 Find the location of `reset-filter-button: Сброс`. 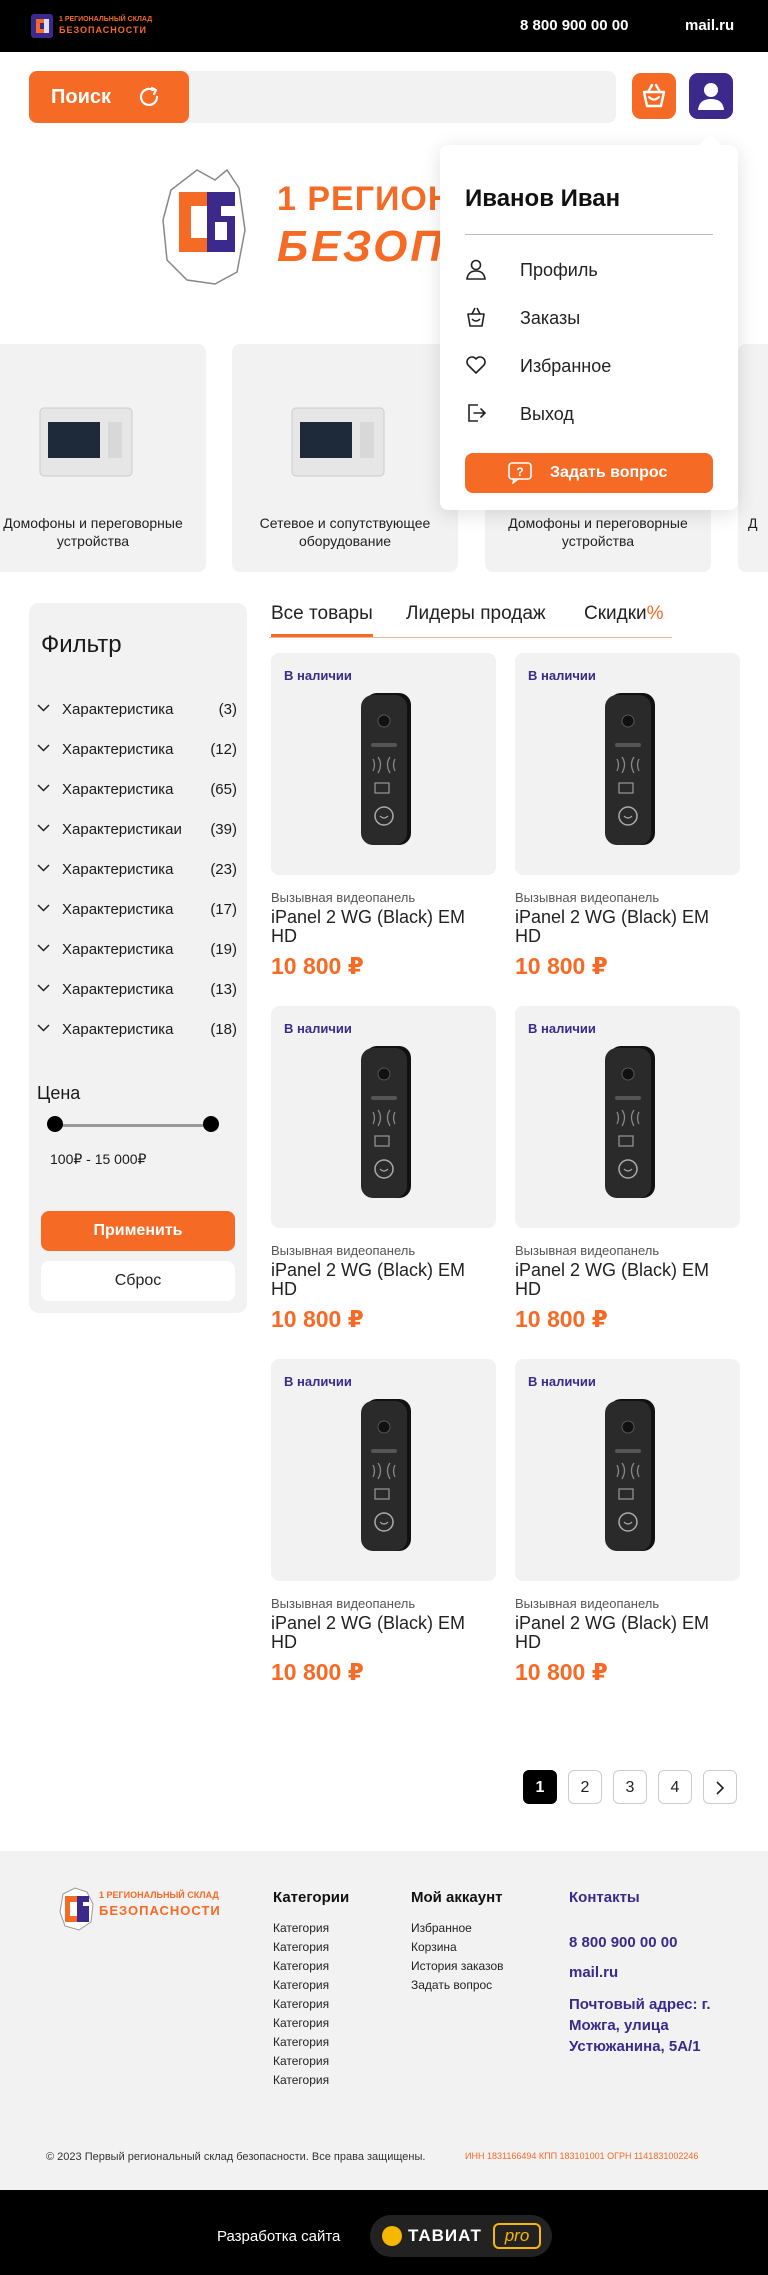

reset-filter-button: Сброс is located at coordinates (138, 1281).